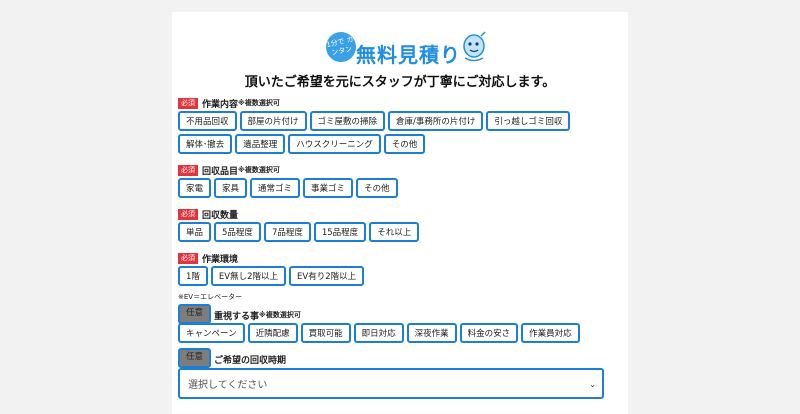  I want to click on section-timing: 任意 ご希望の回収時期 選択してください ⌄, so click(403, 373).